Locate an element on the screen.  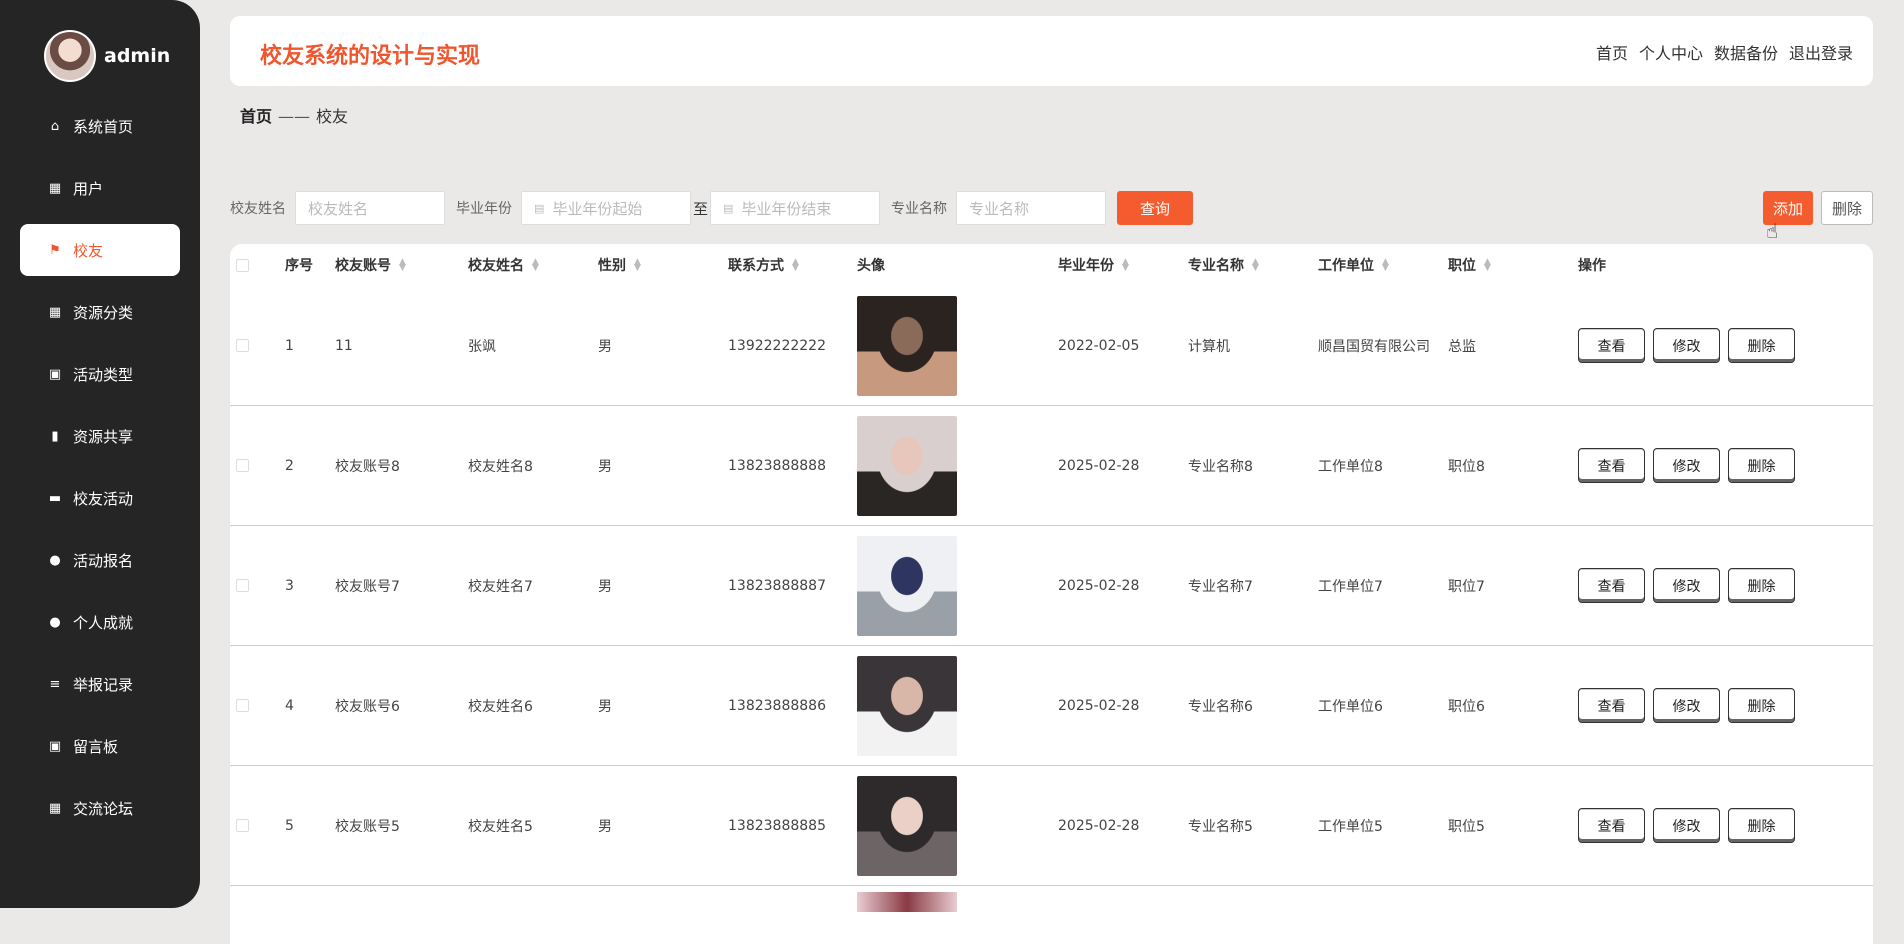
sidebar-item-2: ⚑ 校友 is located at coordinates (100, 250).